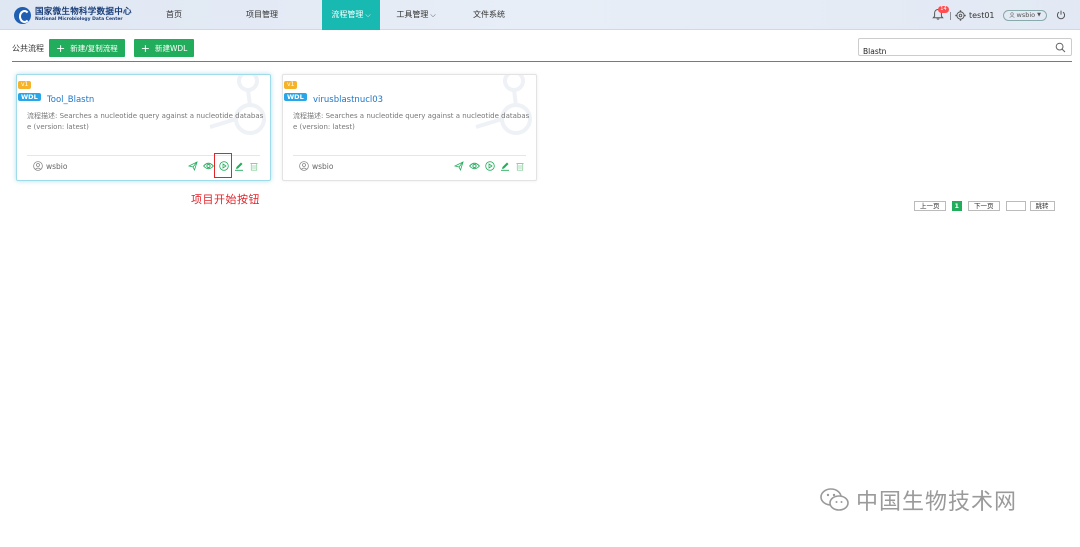  What do you see at coordinates (351, 15) in the screenshot?
I see `nav-workflows: 流程管理 ⌵` at bounding box center [351, 15].